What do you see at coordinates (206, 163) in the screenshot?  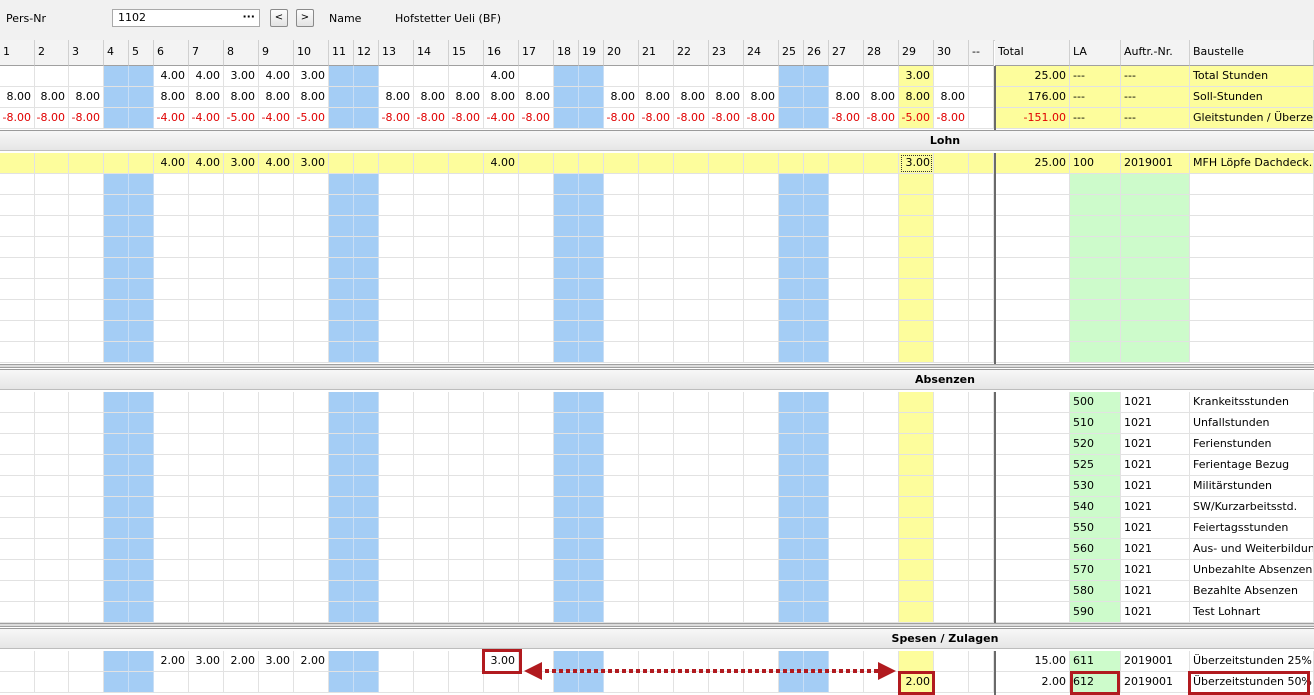 I see `lohn-row-1-day-7: 4.00` at bounding box center [206, 163].